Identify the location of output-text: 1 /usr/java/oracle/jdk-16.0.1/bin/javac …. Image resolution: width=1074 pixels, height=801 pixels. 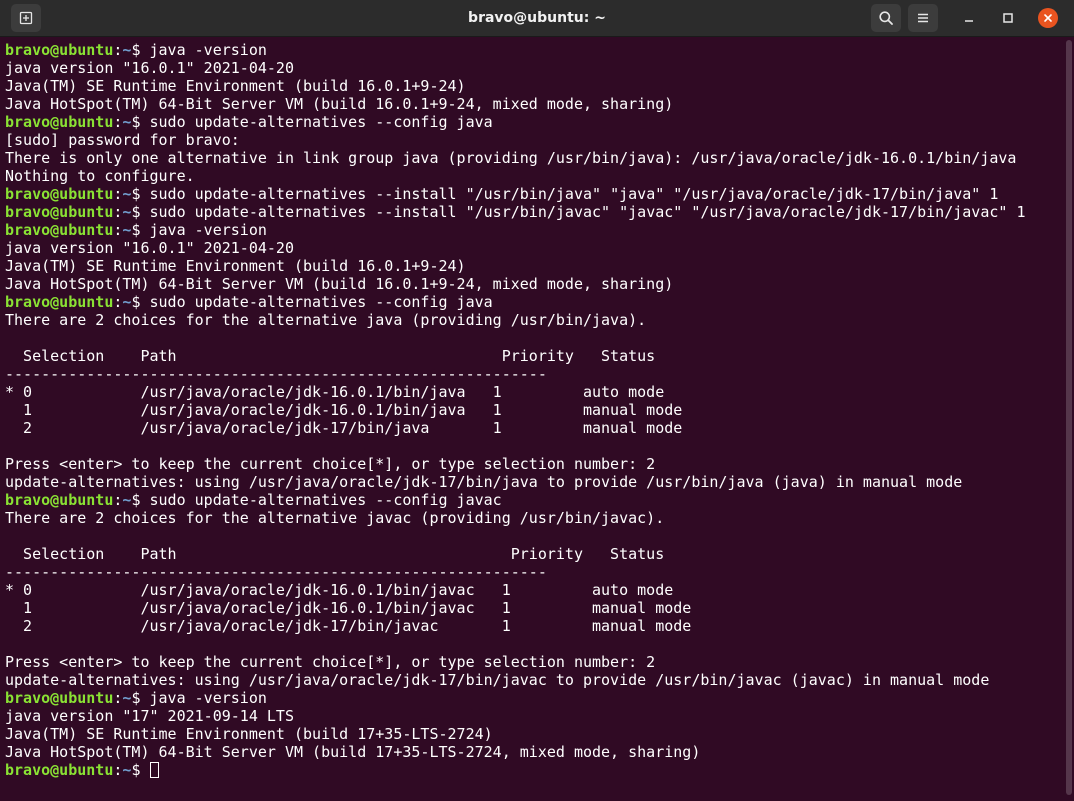
(348, 608).